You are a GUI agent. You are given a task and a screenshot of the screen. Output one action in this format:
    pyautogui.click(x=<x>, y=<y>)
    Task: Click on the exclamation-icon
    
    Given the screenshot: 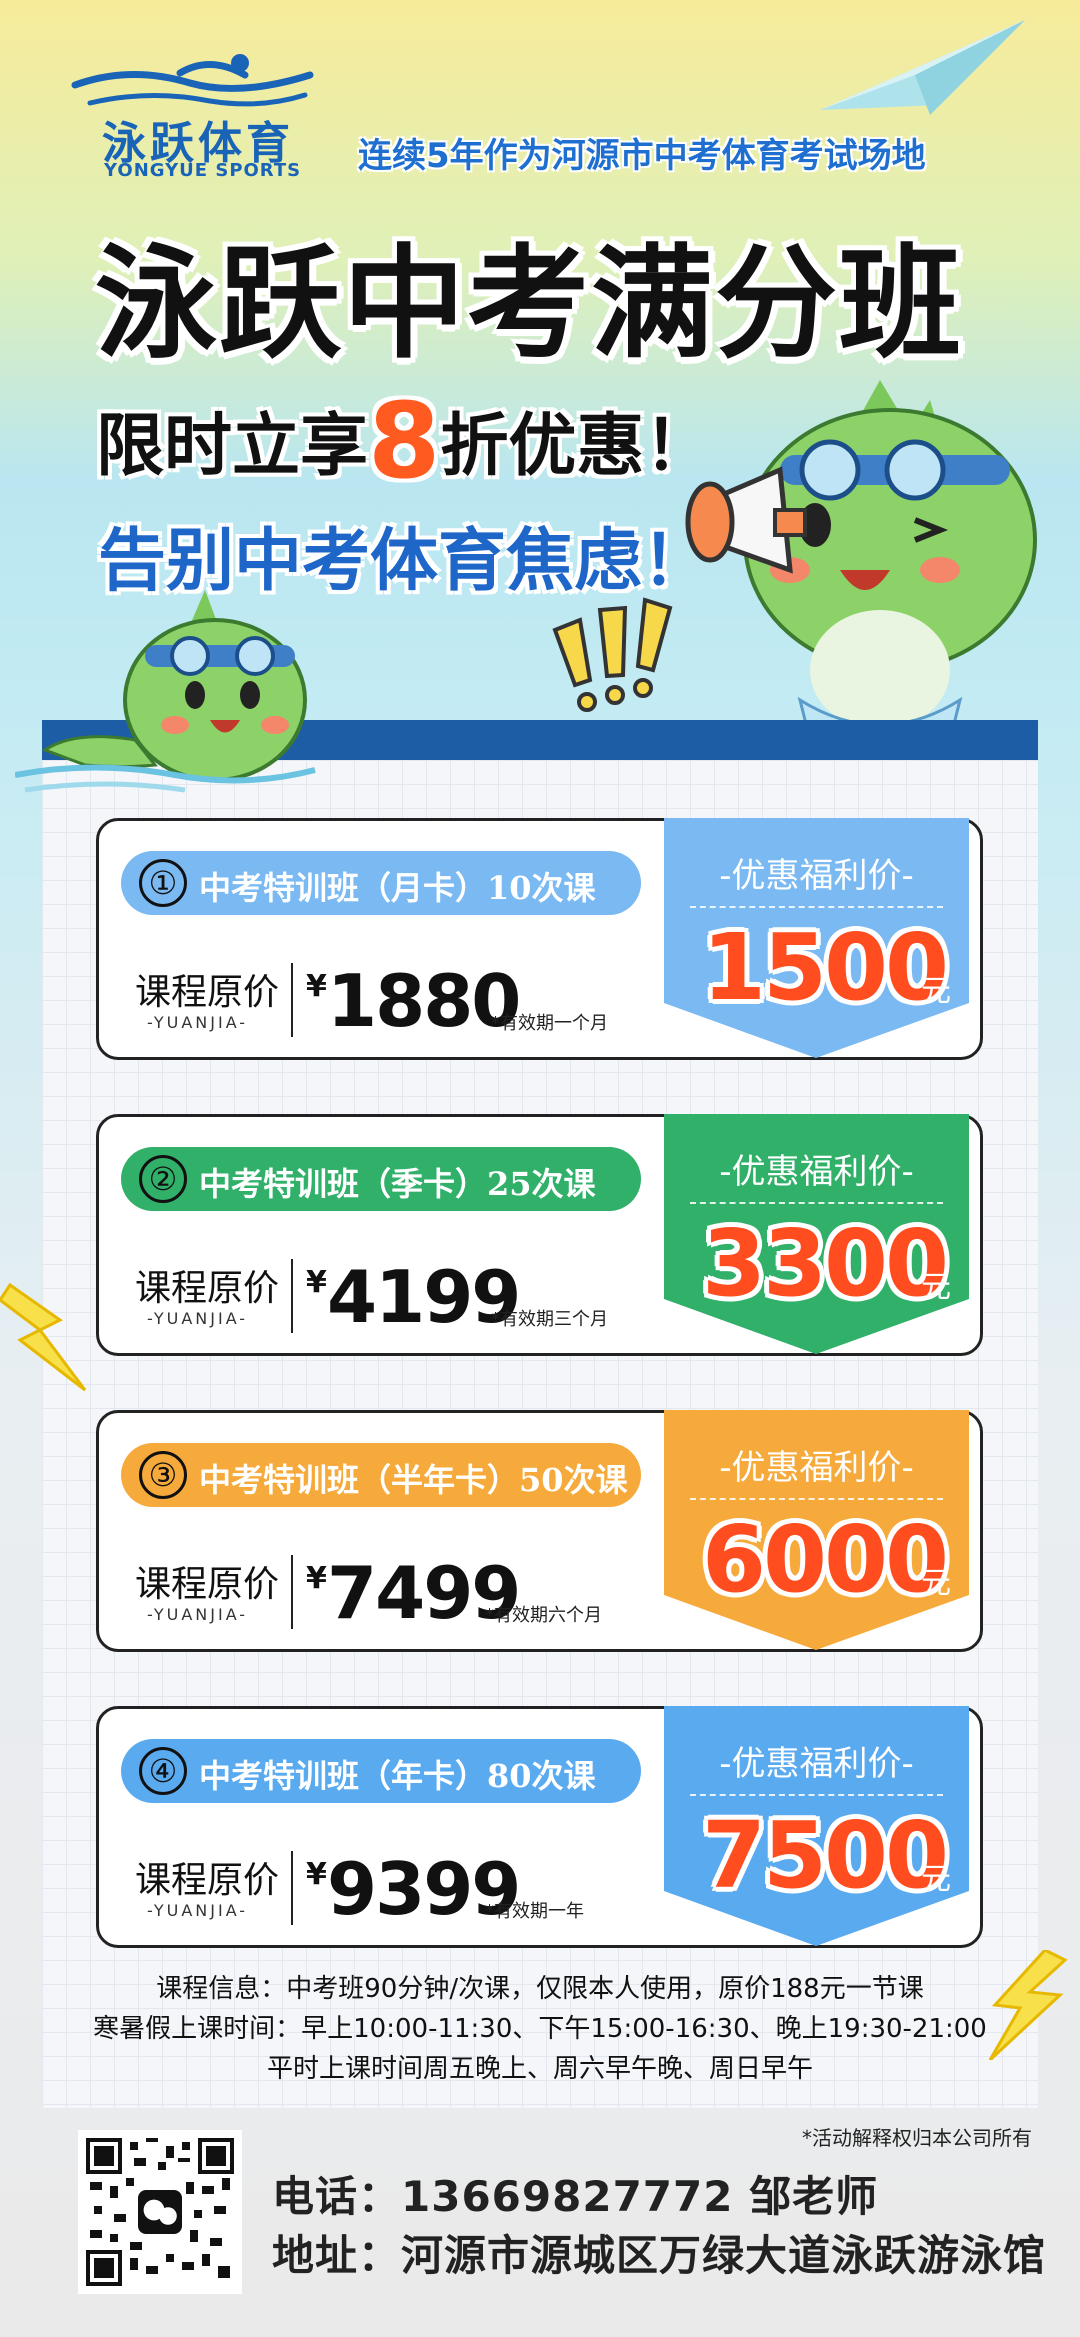 What is the action you would take?
    pyautogui.click(x=612, y=654)
    